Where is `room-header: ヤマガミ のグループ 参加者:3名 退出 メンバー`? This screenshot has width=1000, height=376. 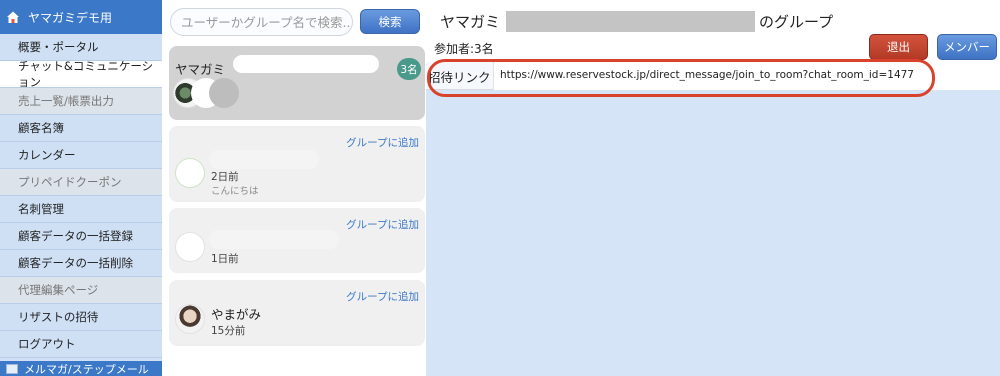 room-header: ヤマガミ のグループ 参加者:3名 退出 メンバー is located at coordinates (713, 31).